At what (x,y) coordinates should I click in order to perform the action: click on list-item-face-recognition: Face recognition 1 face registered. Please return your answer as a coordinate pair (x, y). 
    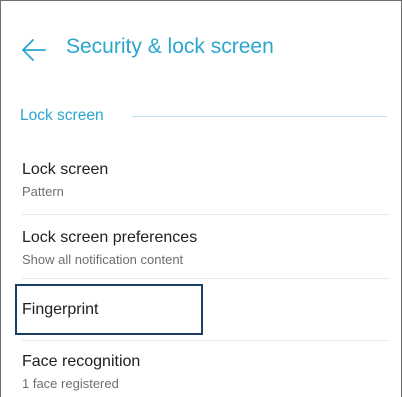
    Looking at the image, I should click on (201, 369).